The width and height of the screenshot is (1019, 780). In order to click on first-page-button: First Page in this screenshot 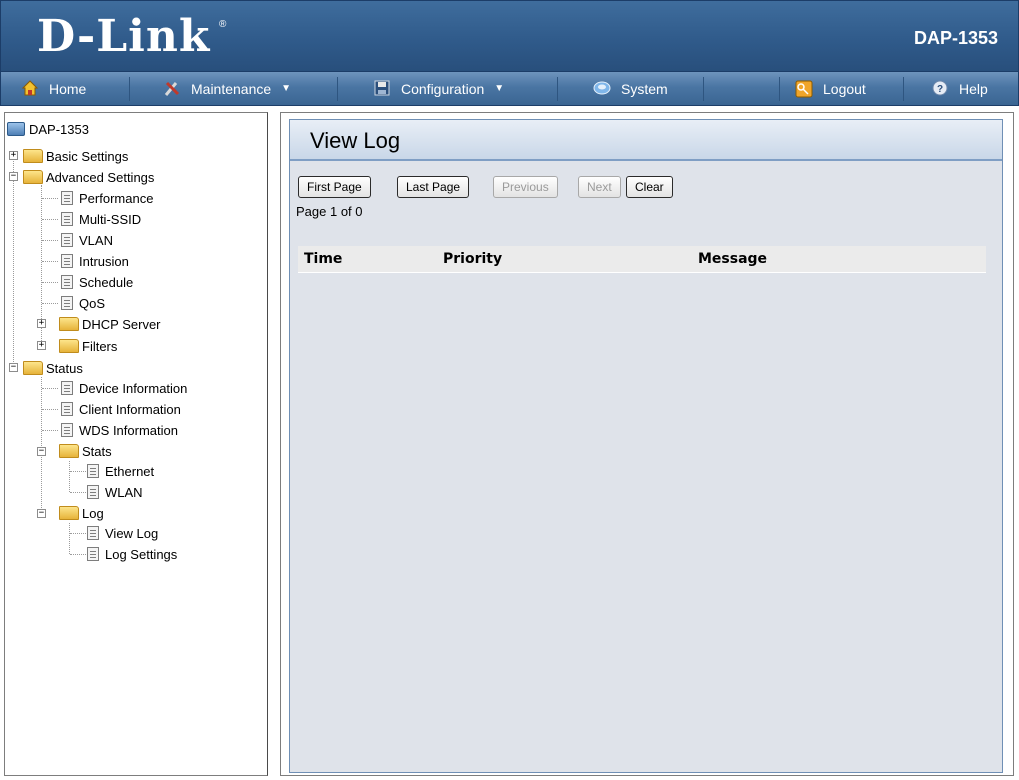, I will do `click(334, 187)`.